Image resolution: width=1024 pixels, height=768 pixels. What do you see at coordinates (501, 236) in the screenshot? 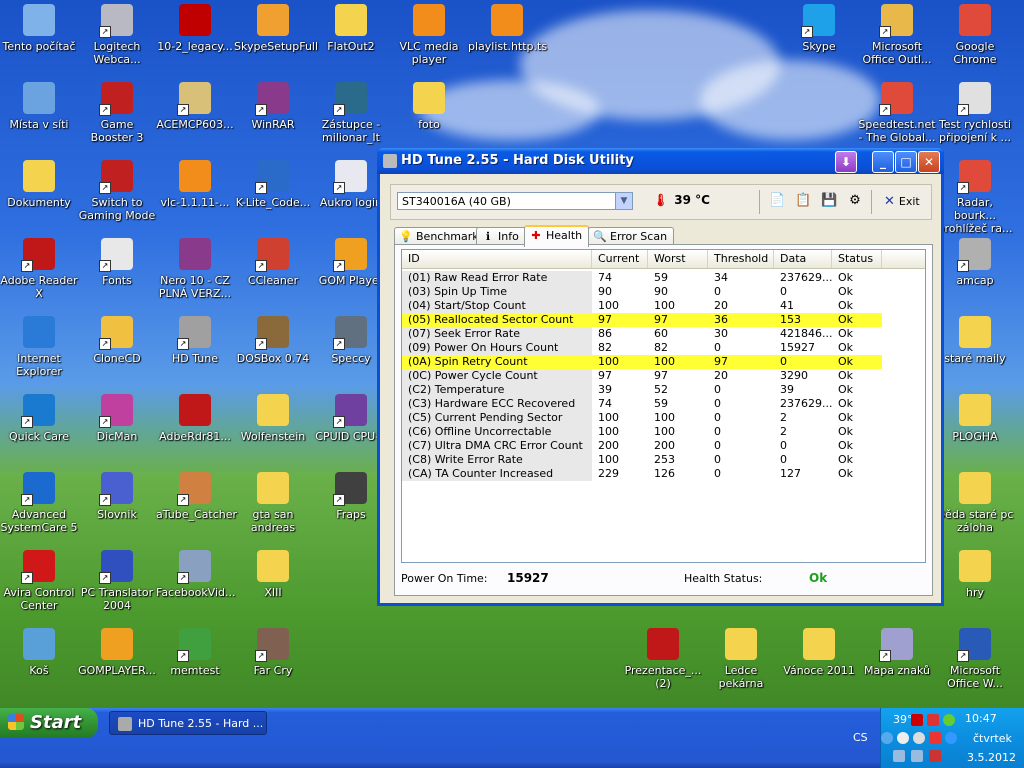
I see `tab-info: ℹ Info` at bounding box center [501, 236].